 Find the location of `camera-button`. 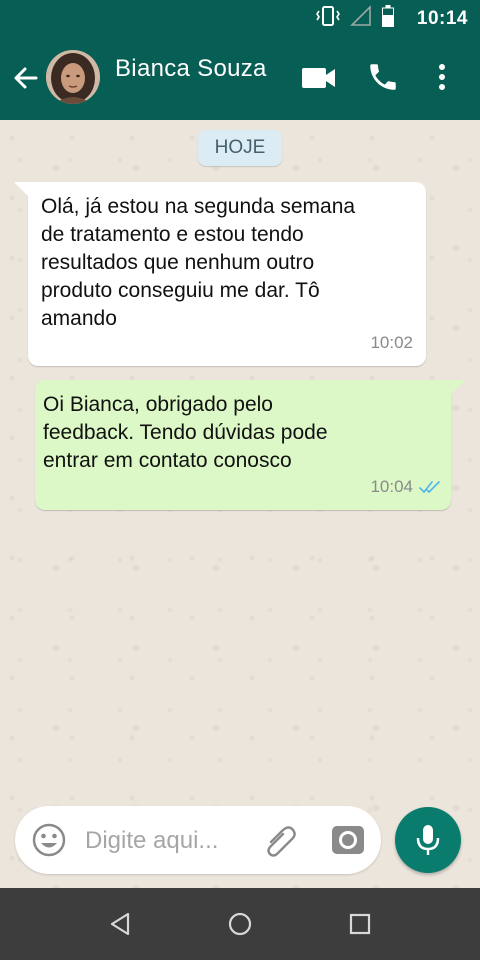

camera-button is located at coordinates (348, 840).